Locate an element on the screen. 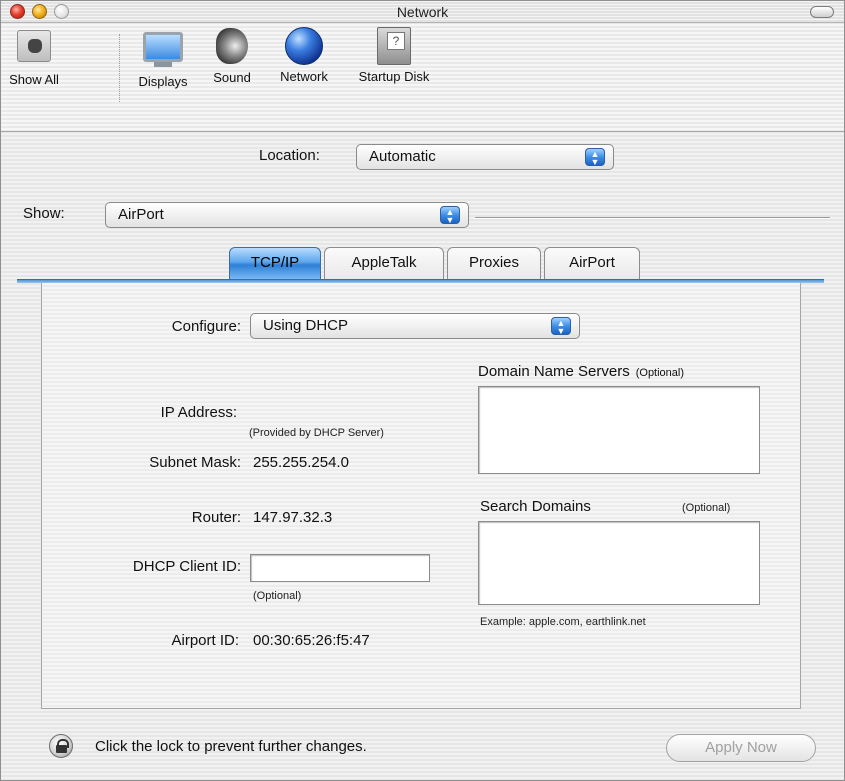  toolbar-toggle-button is located at coordinates (822, 12).